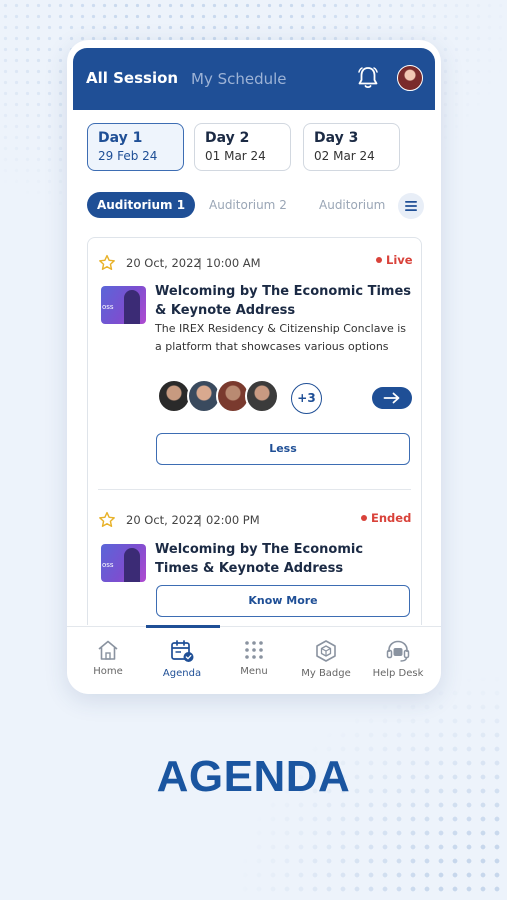 This screenshot has width=507, height=900. What do you see at coordinates (254, 650) in the screenshot?
I see `grid-icon` at bounding box center [254, 650].